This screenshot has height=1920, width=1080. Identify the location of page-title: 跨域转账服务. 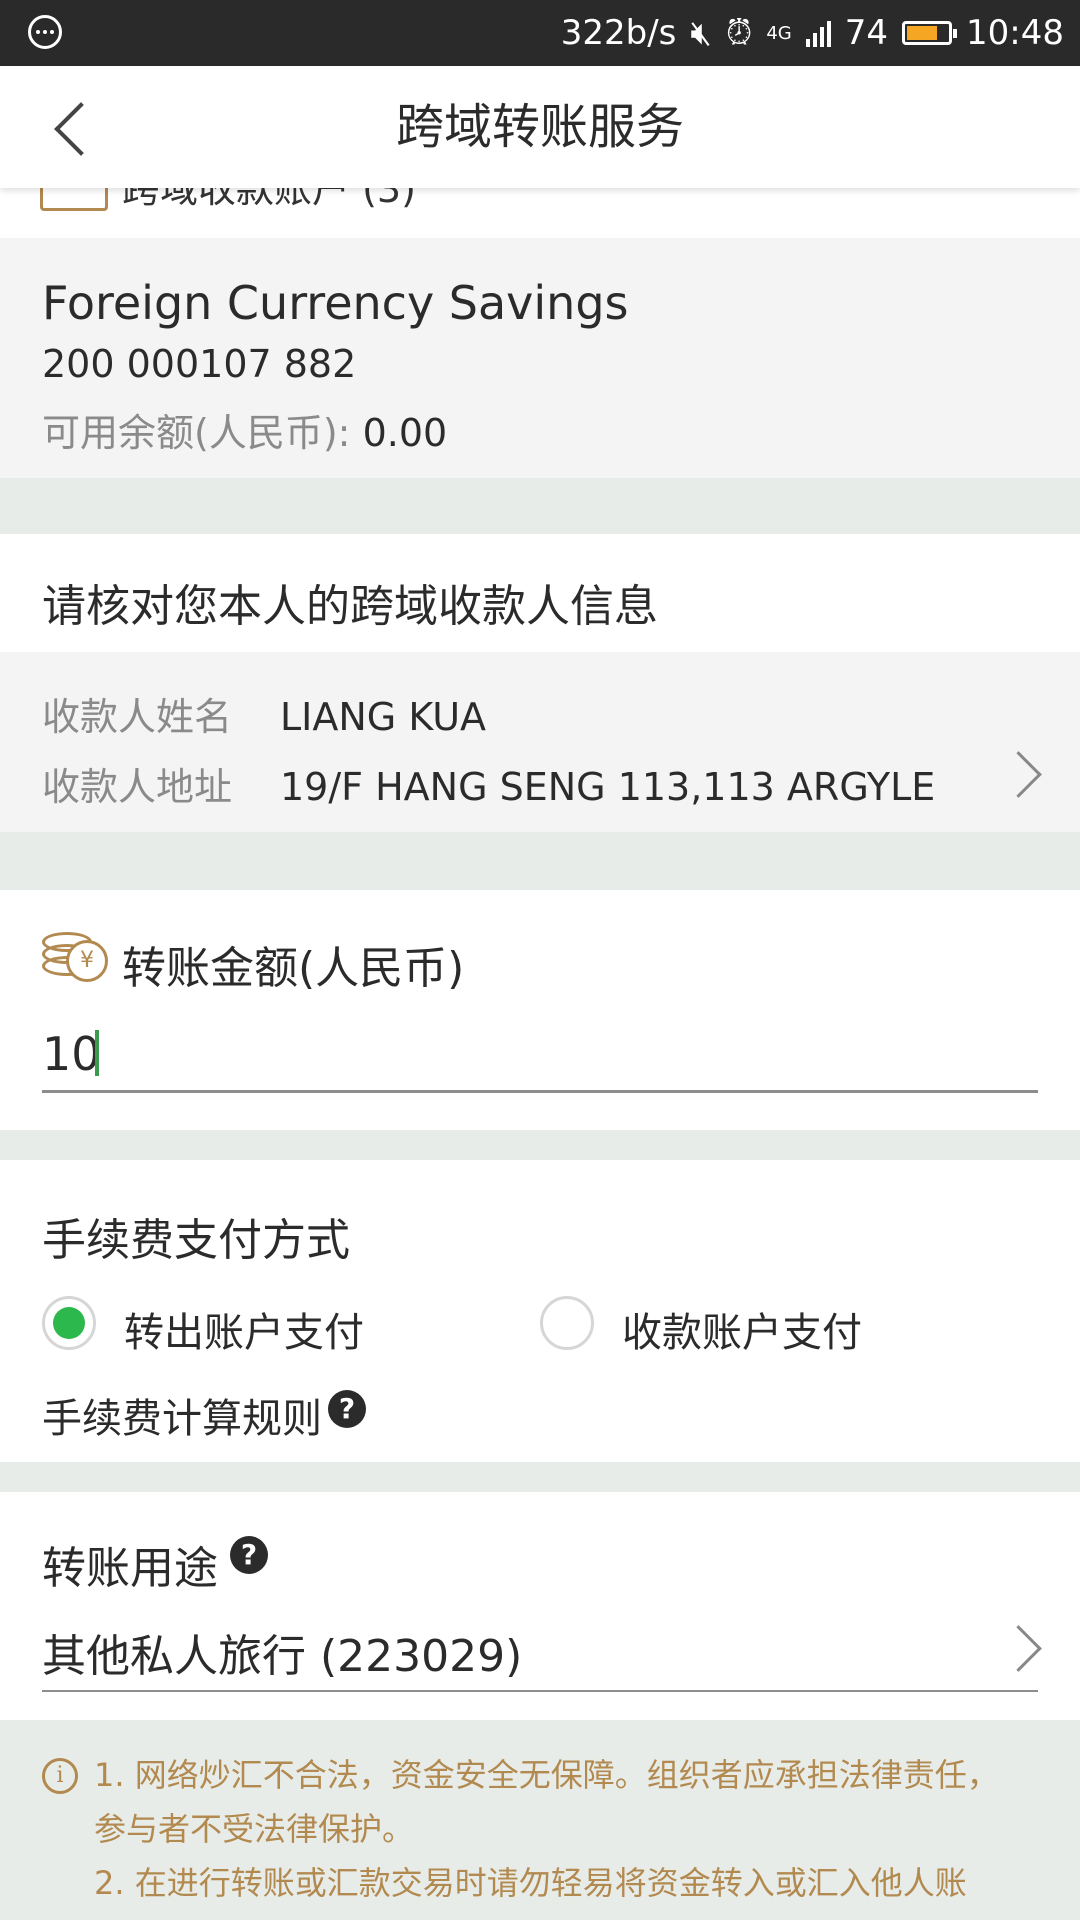
(539, 127).